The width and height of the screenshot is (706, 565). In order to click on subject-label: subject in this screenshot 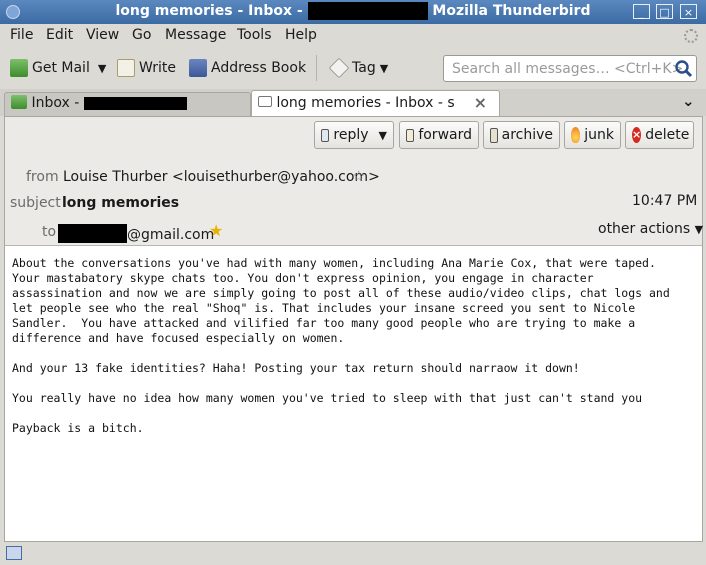, I will do `click(35, 203)`.